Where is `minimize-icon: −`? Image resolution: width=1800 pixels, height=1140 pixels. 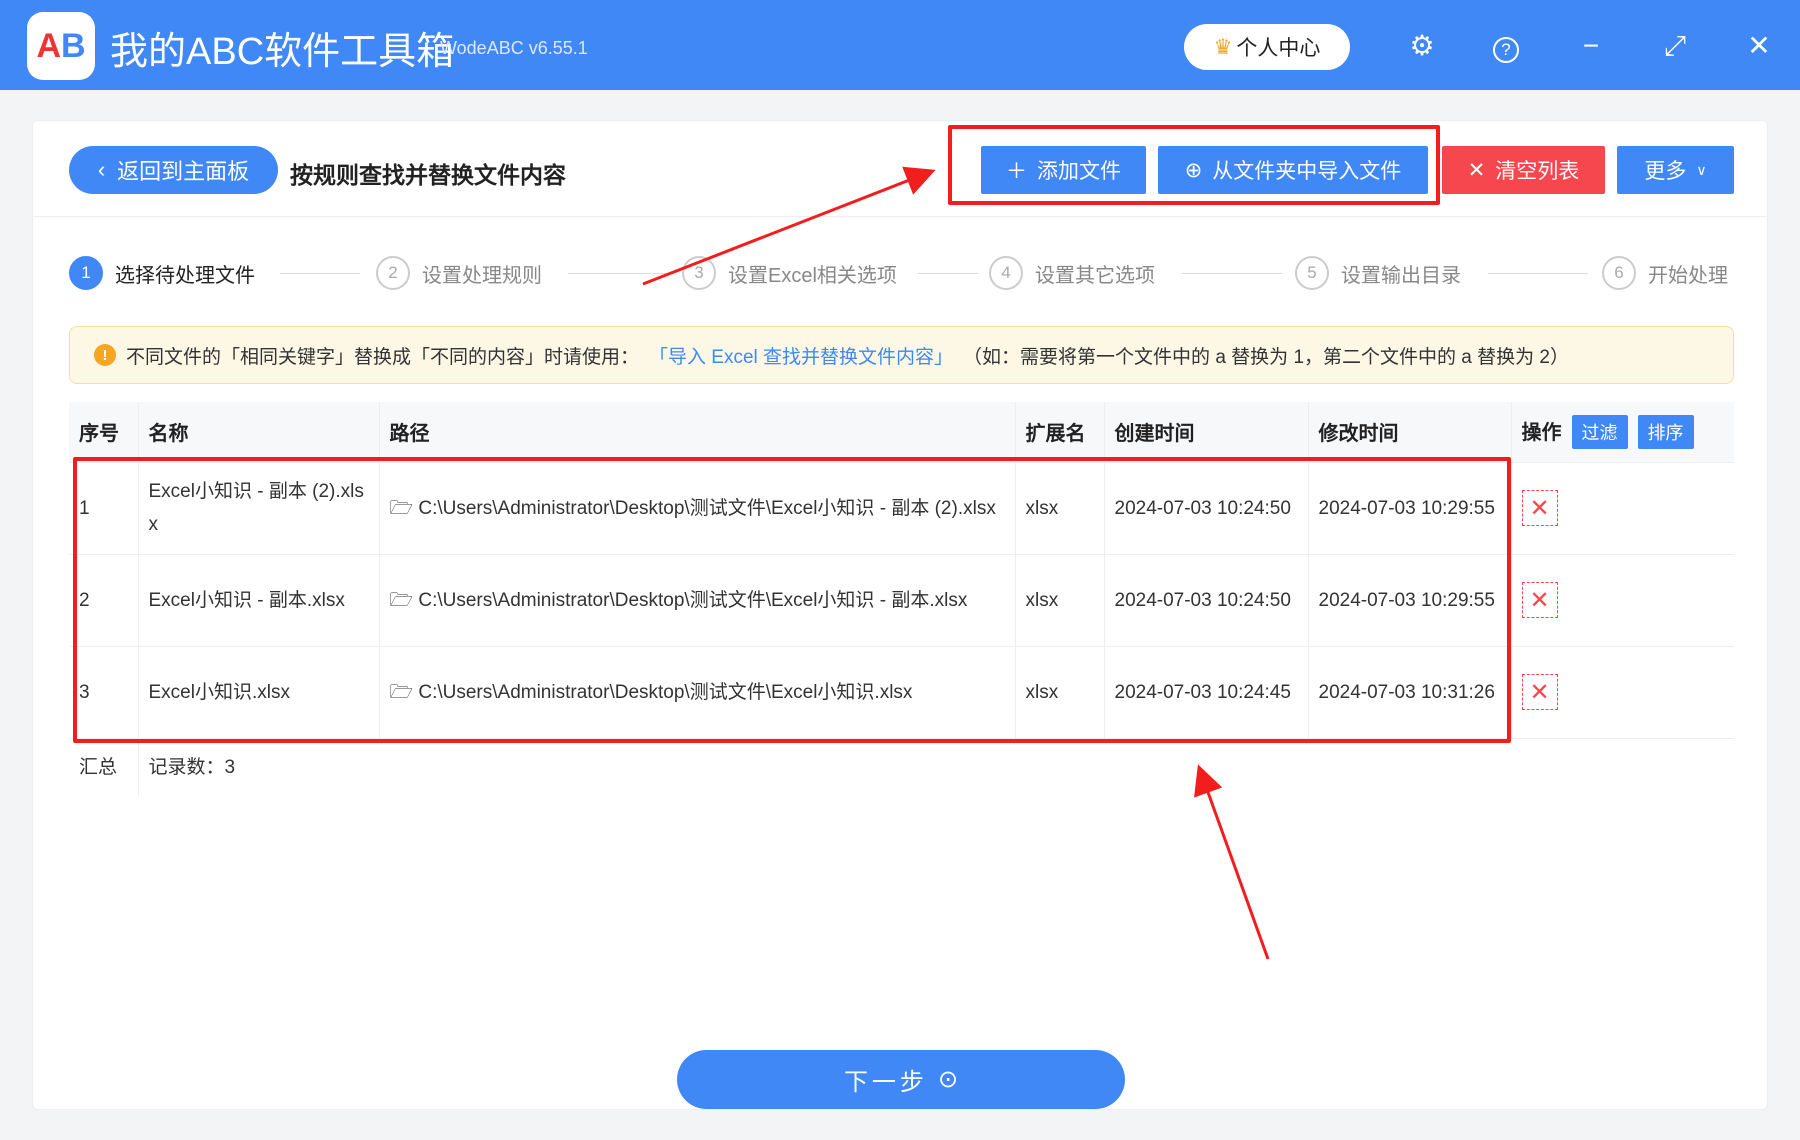
minimize-icon: − is located at coordinates (1591, 46).